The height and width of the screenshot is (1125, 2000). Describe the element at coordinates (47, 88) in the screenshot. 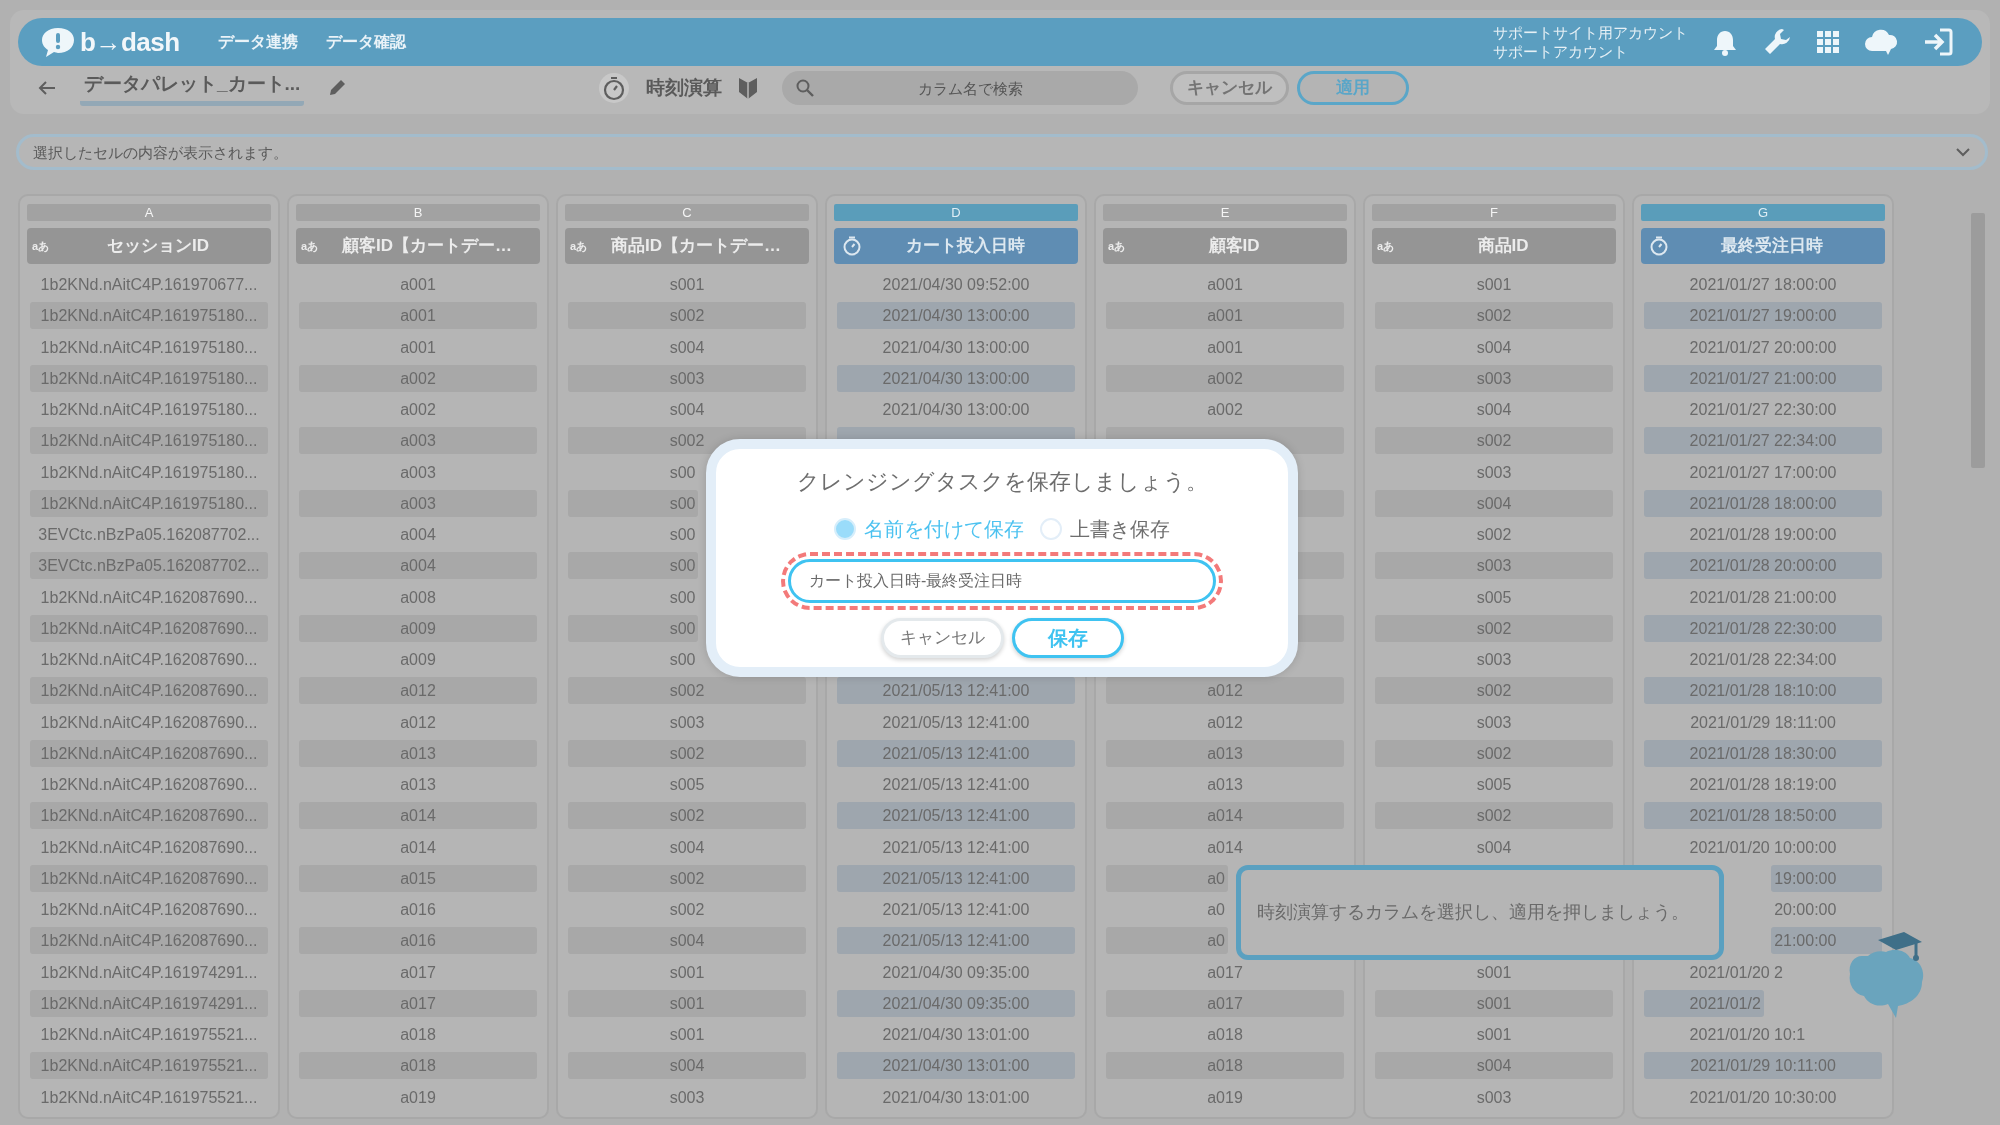

I see `back-arrow-icon` at that location.